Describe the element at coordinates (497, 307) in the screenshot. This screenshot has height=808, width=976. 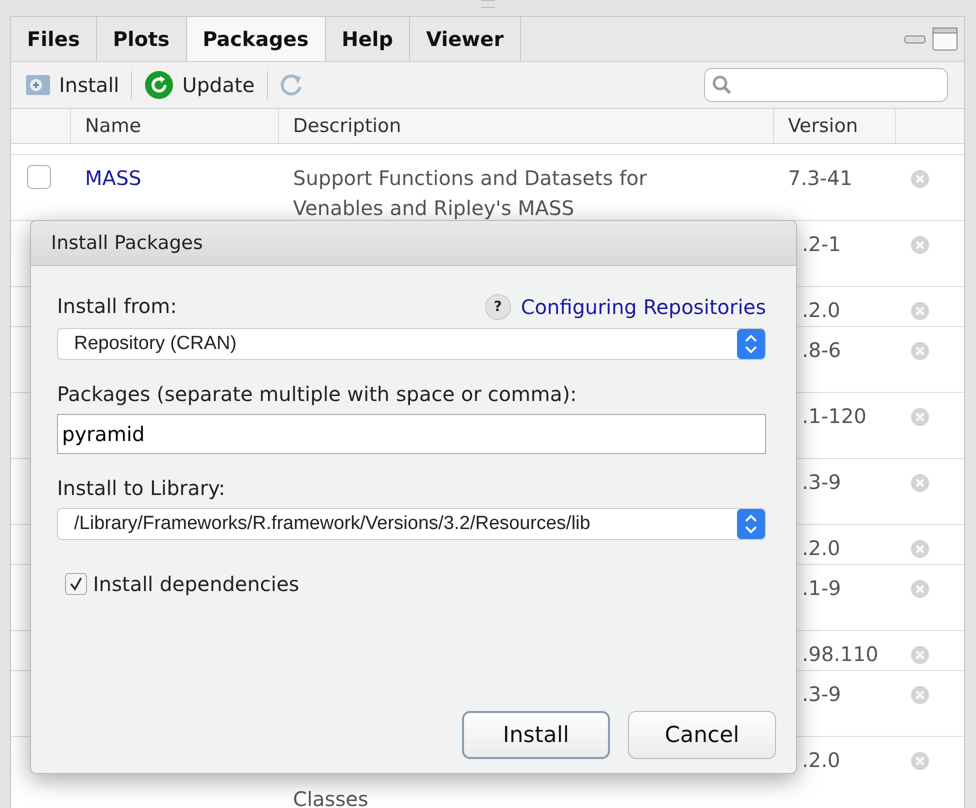
I see `help-button: ?` at that location.